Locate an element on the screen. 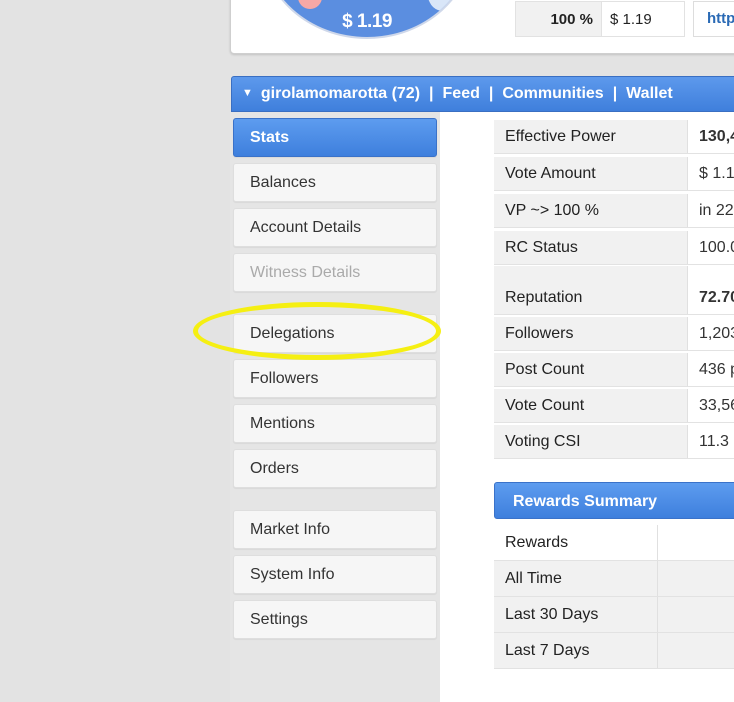  stats-row: Post Count 436 p is located at coordinates (614, 370).